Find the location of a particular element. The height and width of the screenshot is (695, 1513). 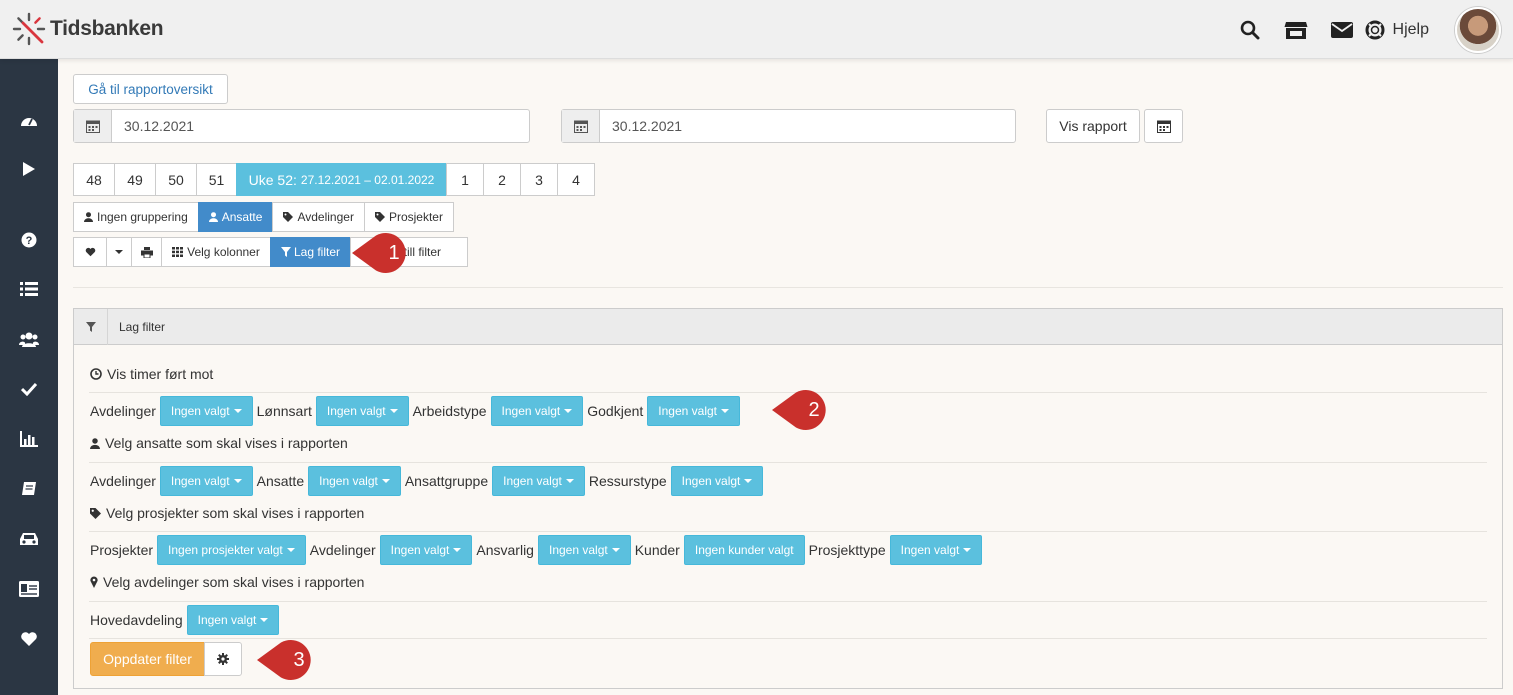

divider is located at coordinates (788, 287).